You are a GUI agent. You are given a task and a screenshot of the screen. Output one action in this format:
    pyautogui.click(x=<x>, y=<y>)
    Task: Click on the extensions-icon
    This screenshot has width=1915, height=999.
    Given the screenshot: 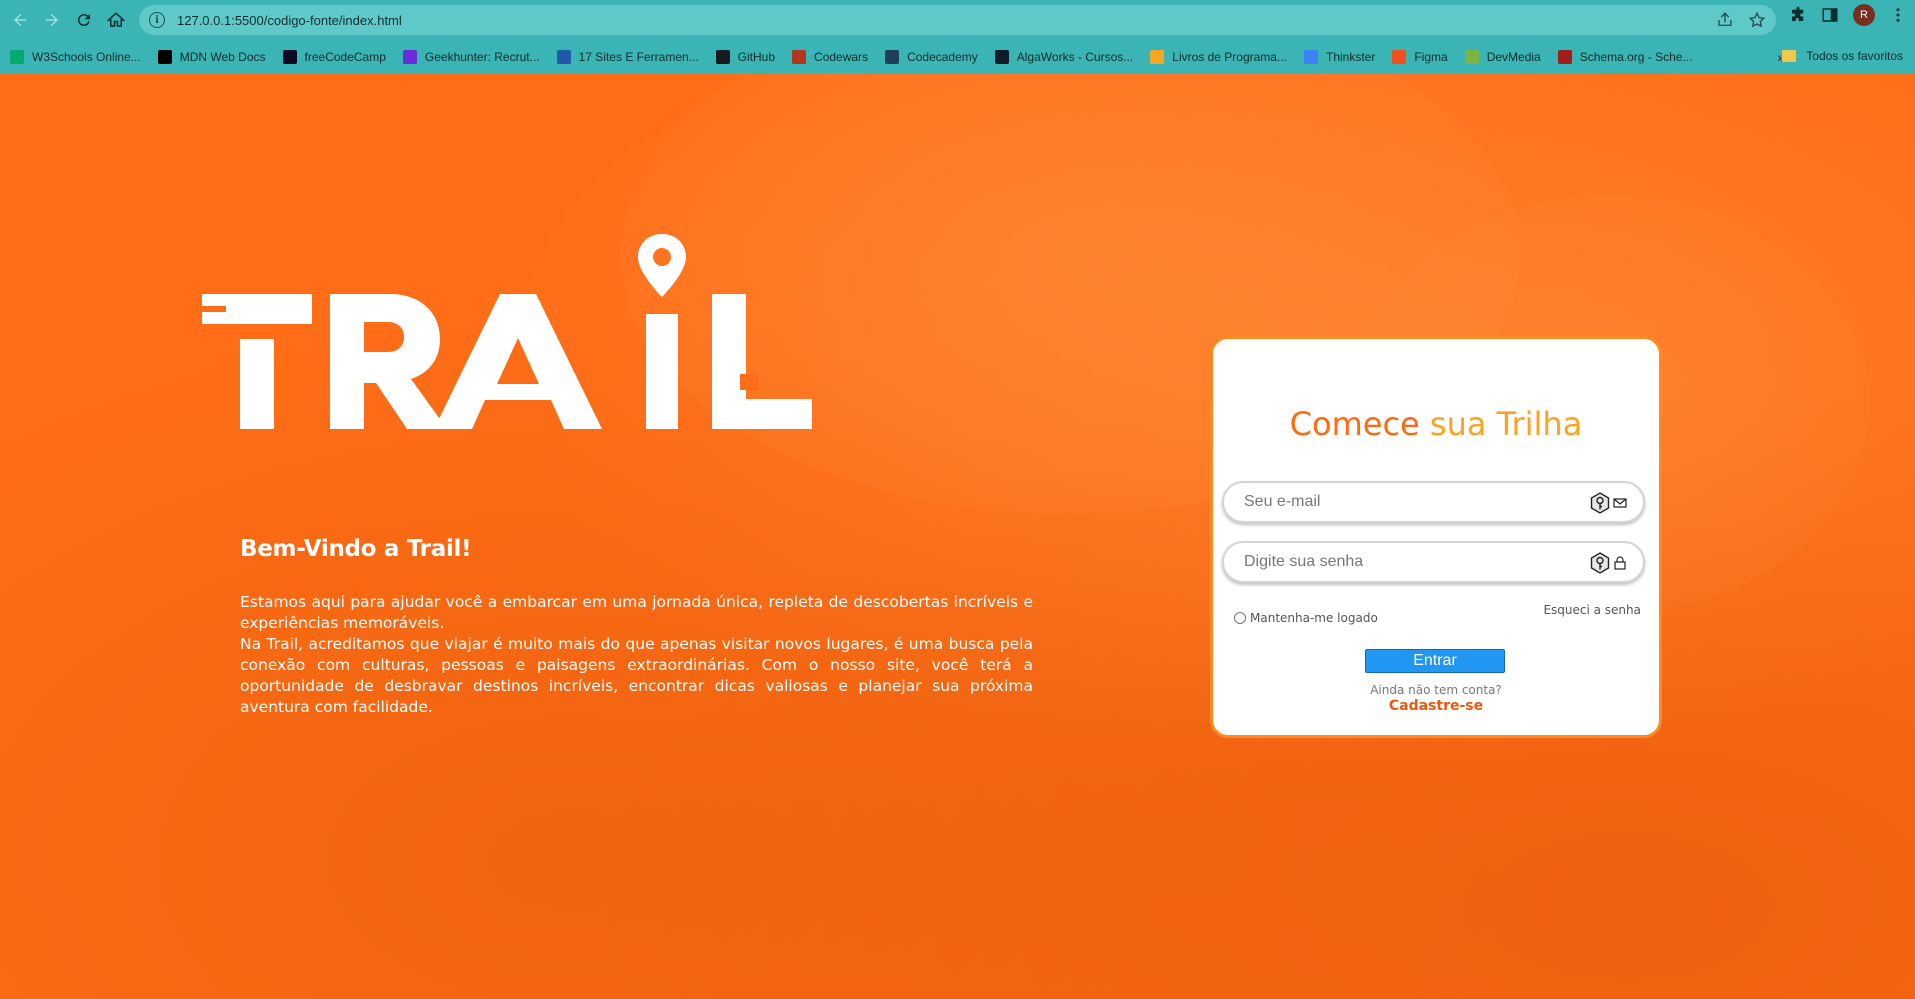 What is the action you would take?
    pyautogui.click(x=1798, y=15)
    